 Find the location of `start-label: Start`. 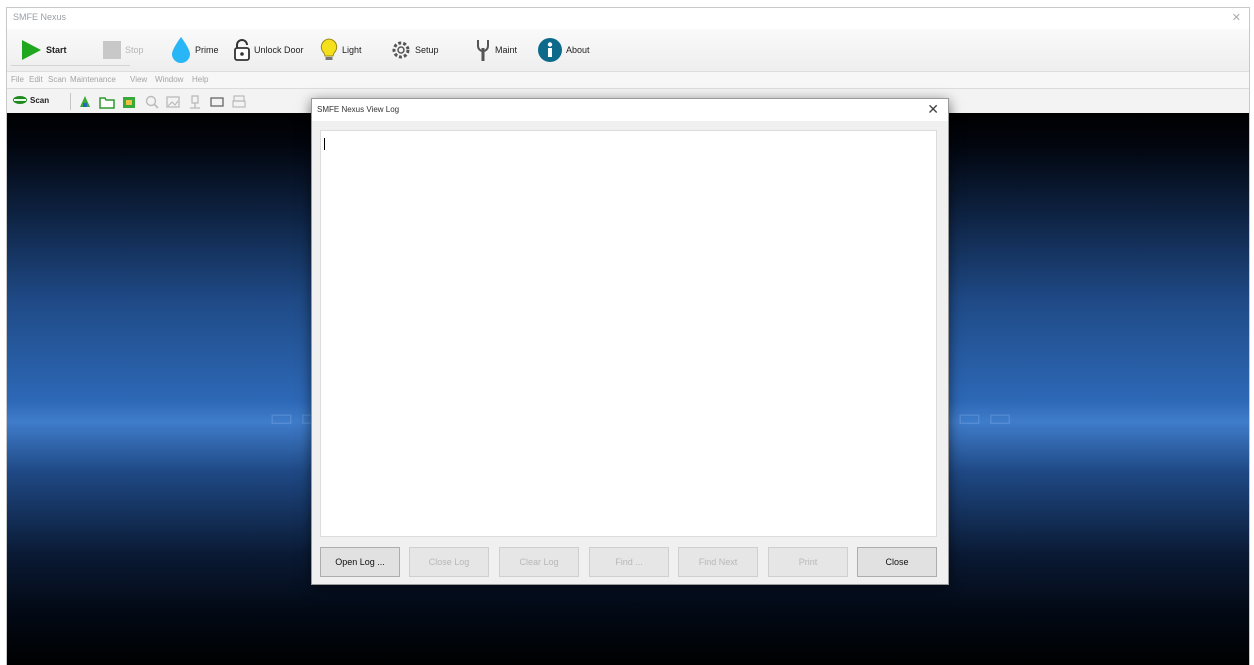

start-label: Start is located at coordinates (56, 50).